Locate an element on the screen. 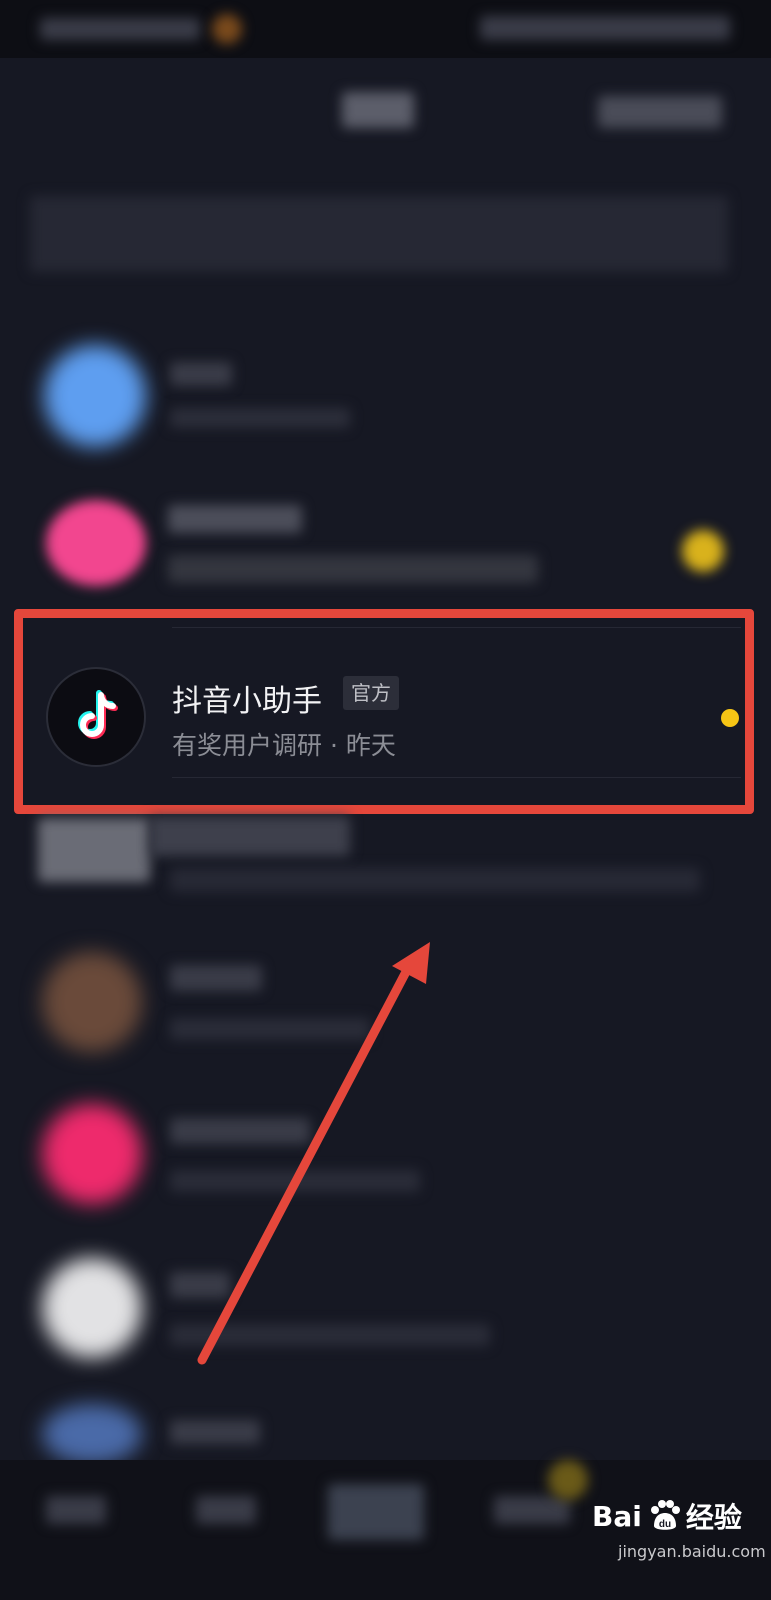 The height and width of the screenshot is (1600, 771). baidu-watermark: Bai du 经验 is located at coordinates (667, 1516).